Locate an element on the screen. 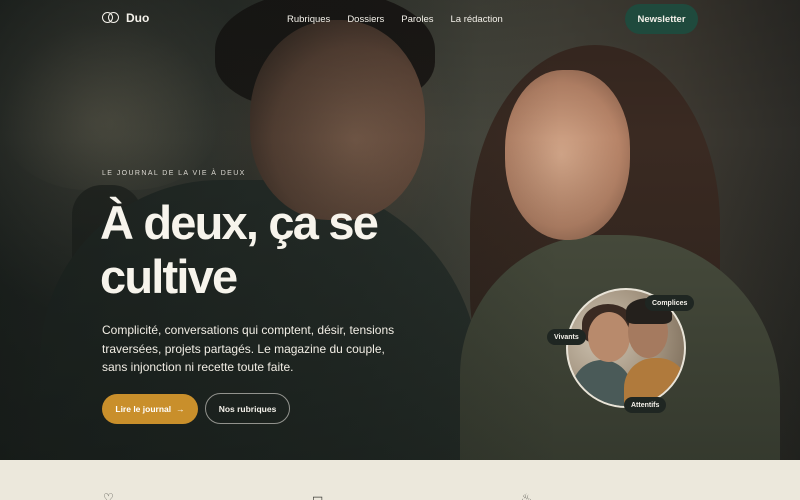 Image resolution: width=800 pixels, height=500 pixels. brand-logo: Duo is located at coordinates (125, 18).